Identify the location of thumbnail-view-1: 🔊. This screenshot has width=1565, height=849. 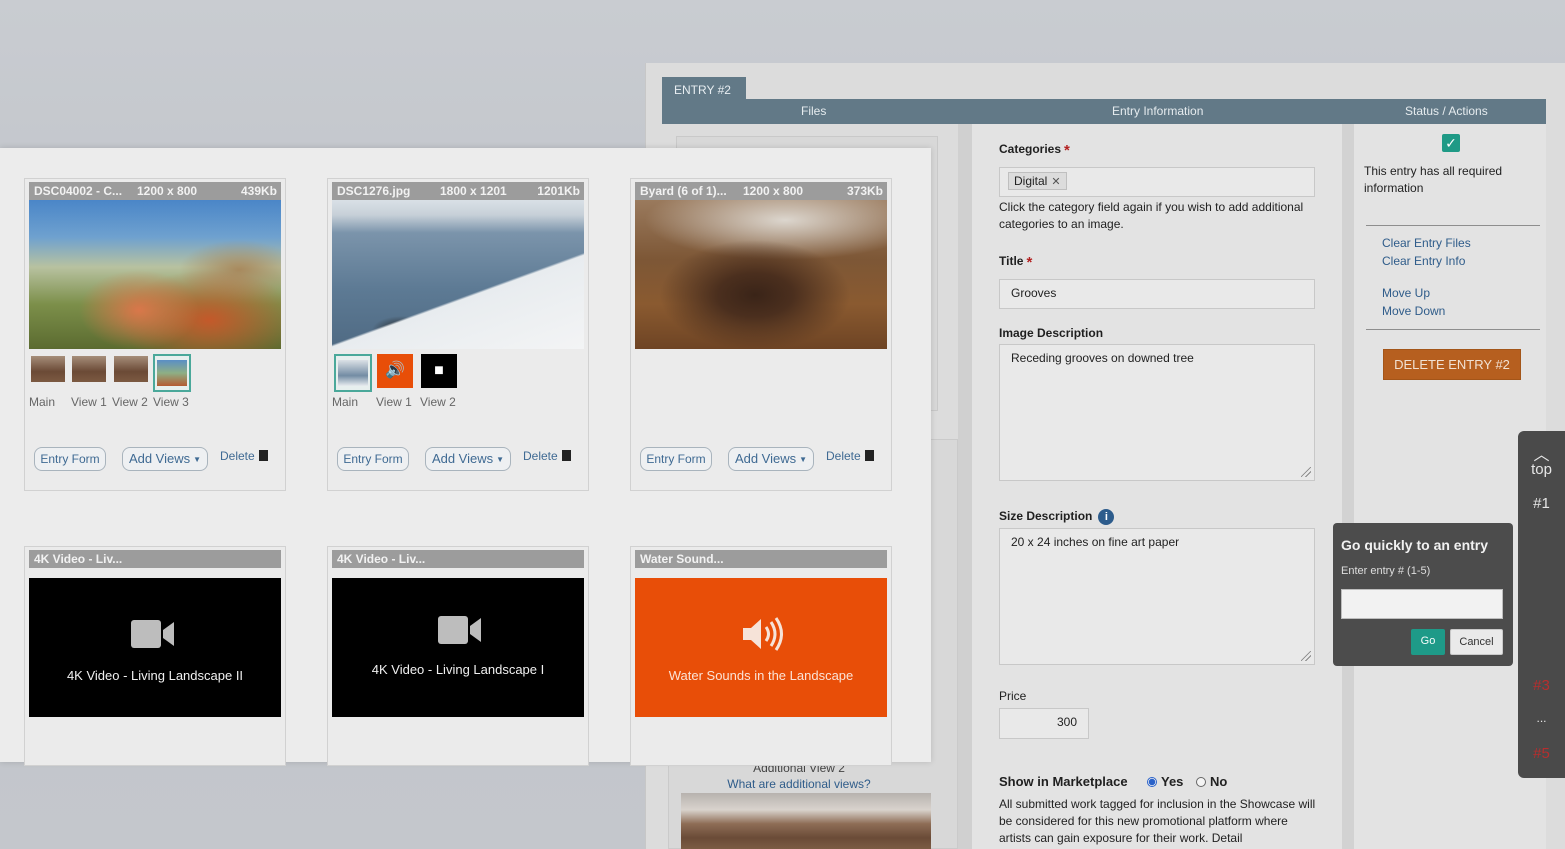
(395, 371).